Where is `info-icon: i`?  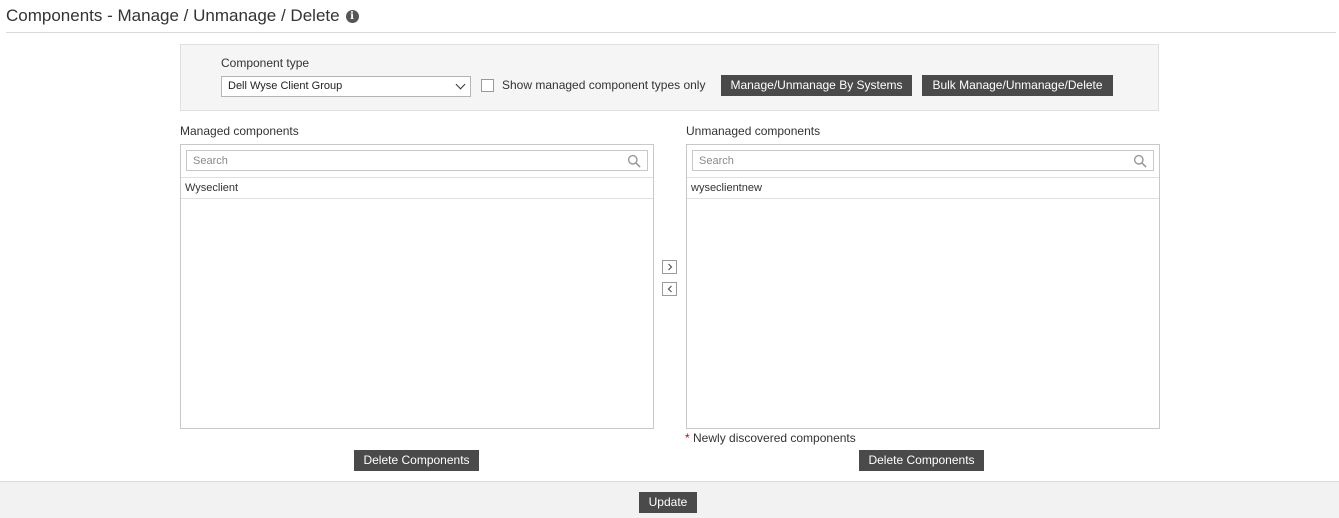 info-icon: i is located at coordinates (352, 16).